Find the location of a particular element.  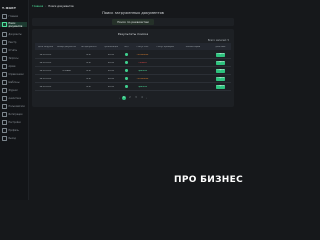

sidebar-item-label: Журнал is located at coordinates (13, 90).